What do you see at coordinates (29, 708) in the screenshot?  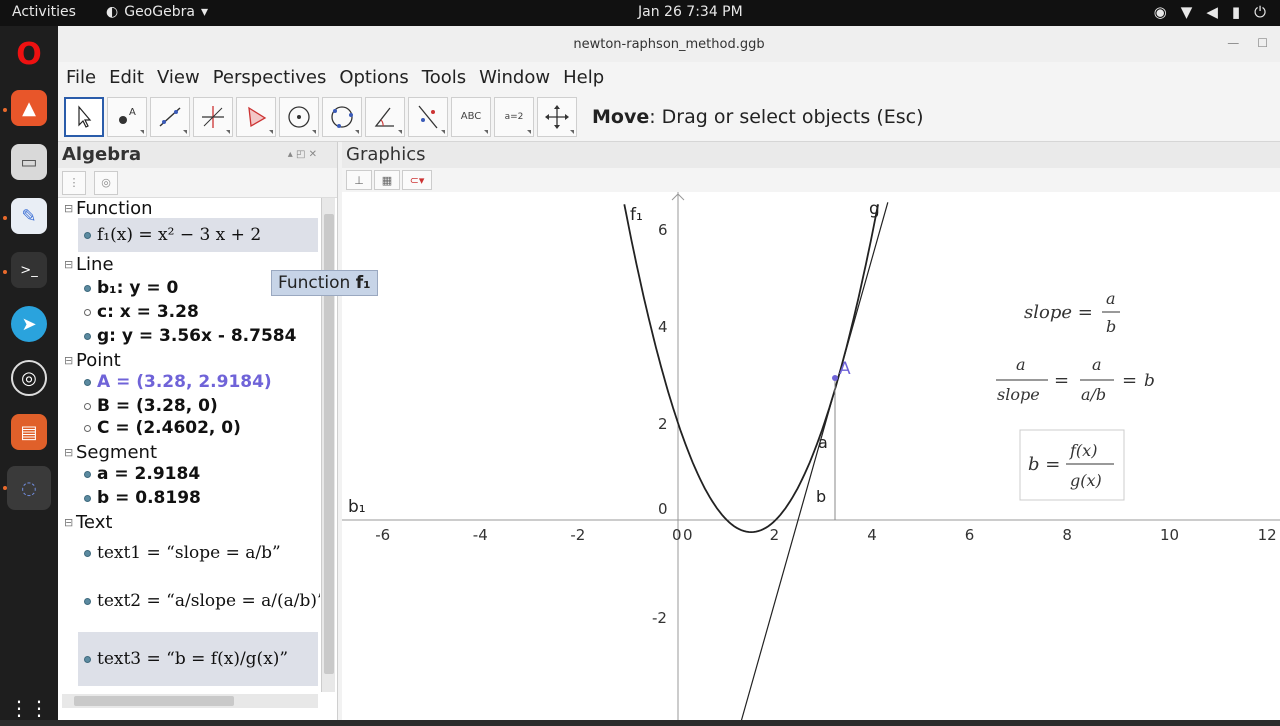 I see `show-apps-icon: ⋮⋮` at bounding box center [29, 708].